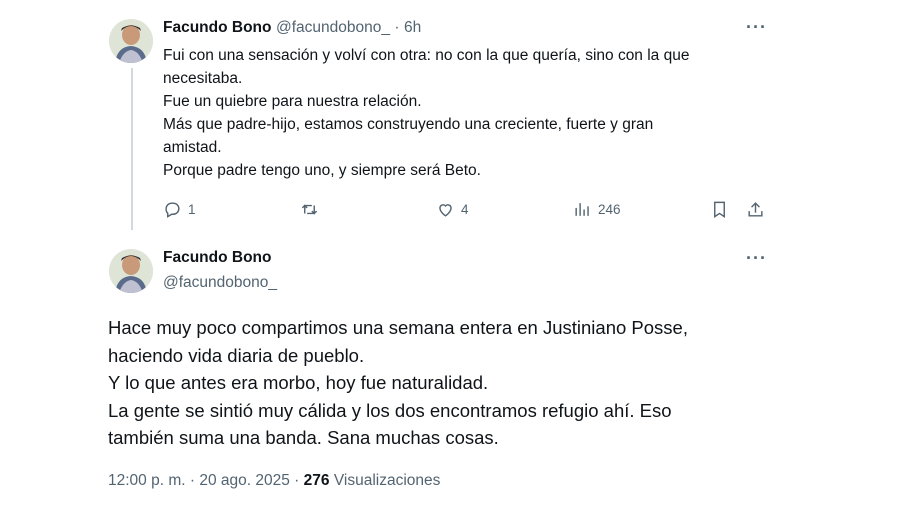  What do you see at coordinates (609, 209) in the screenshot?
I see `views-count: 246` at bounding box center [609, 209].